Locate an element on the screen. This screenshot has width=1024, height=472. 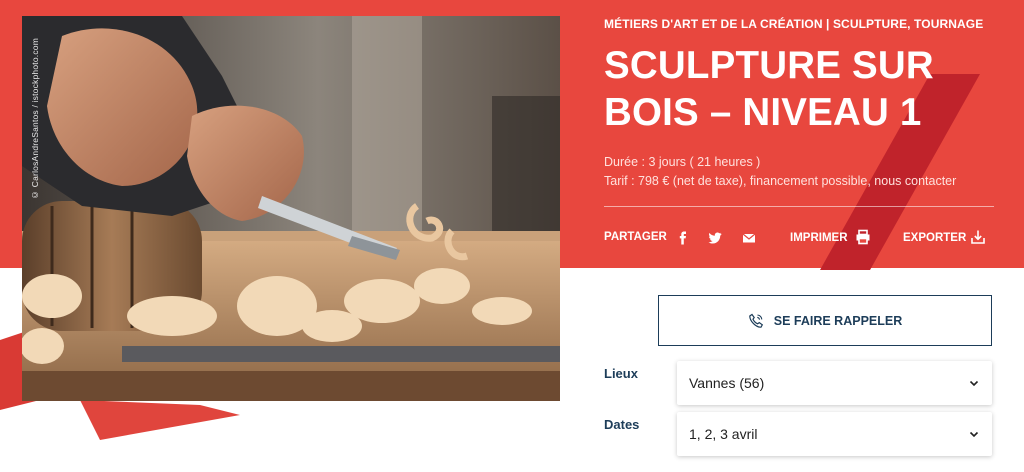
phone-icon is located at coordinates (755, 320).